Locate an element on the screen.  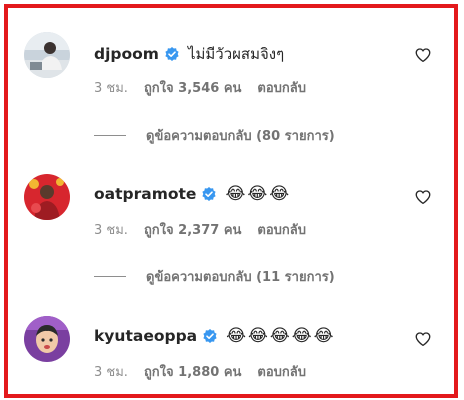
username: djpoom is located at coordinates (126, 54).